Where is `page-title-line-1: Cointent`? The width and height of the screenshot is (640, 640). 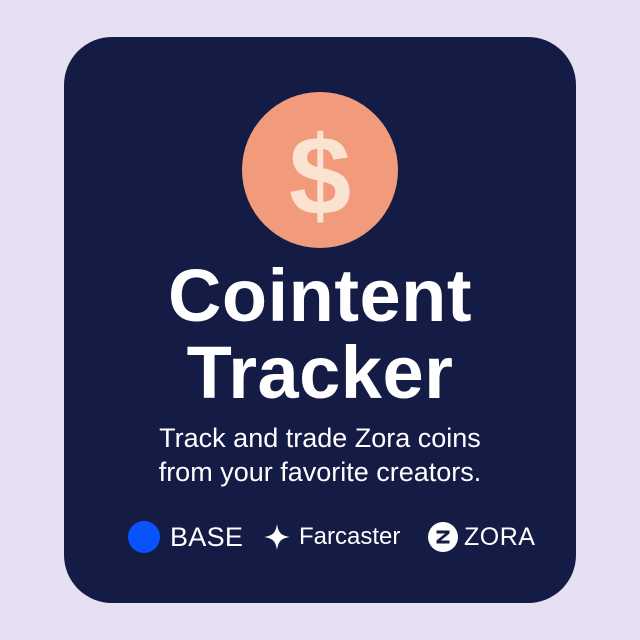
page-title-line-1: Cointent is located at coordinates (320, 295).